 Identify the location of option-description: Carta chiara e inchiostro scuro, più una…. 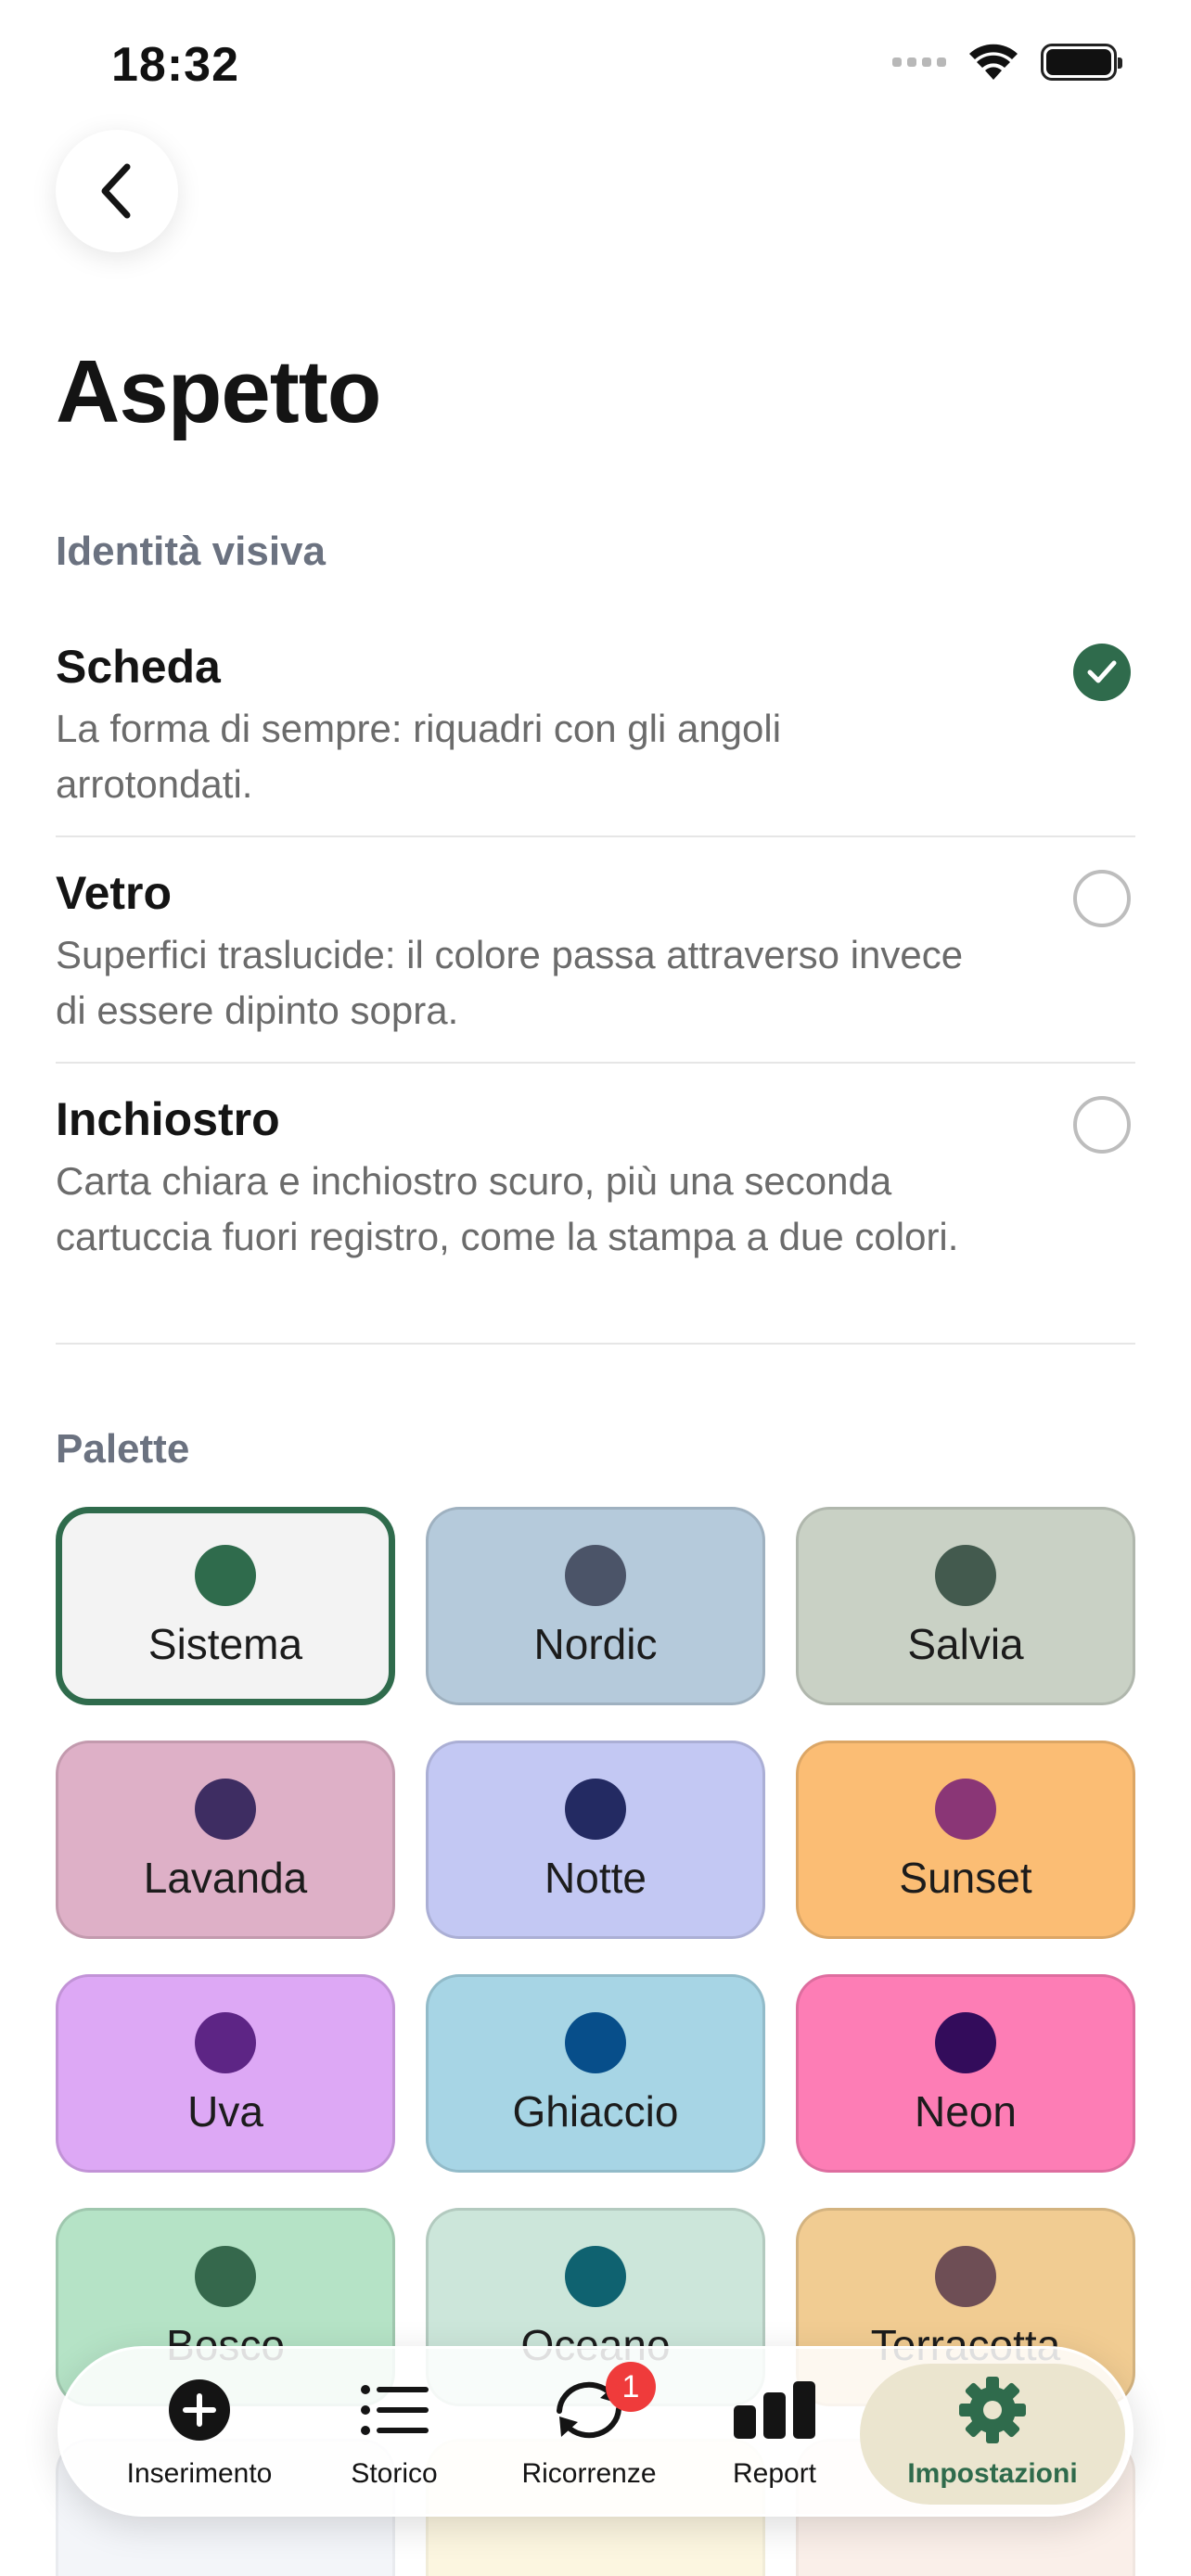
(508, 1209).